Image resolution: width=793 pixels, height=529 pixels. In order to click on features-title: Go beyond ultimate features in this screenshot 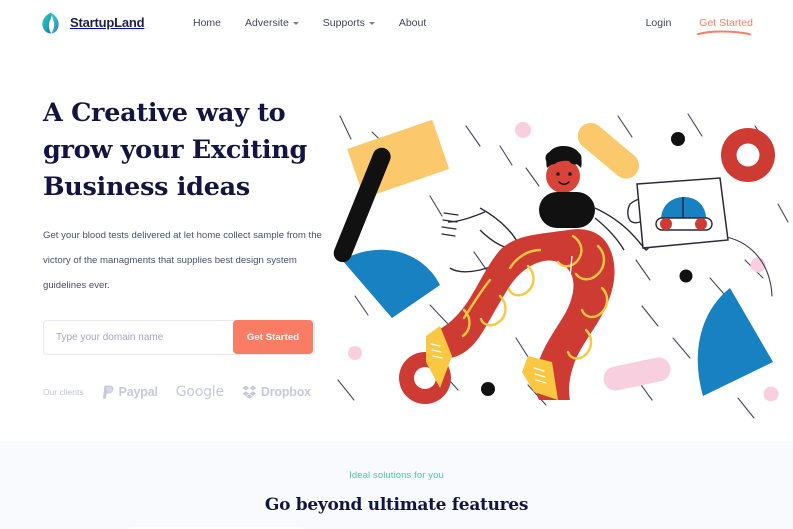, I will do `click(396, 505)`.